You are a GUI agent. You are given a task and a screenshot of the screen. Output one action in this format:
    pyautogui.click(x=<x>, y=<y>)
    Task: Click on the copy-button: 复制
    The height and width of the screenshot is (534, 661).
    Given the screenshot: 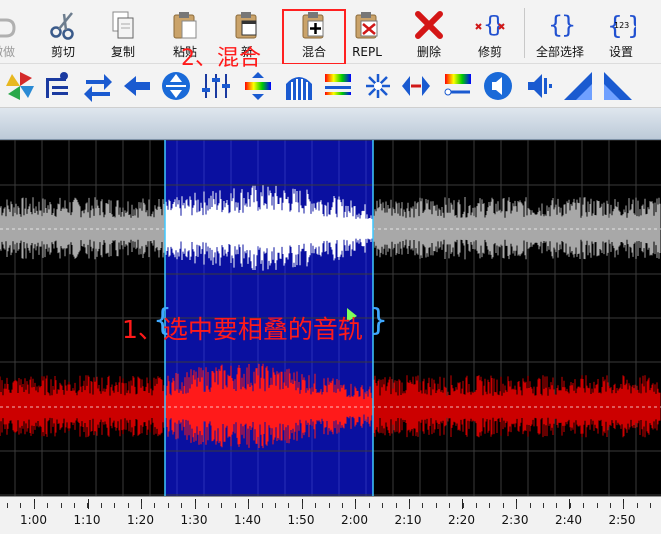 What is the action you would take?
    pyautogui.click(x=123, y=33)
    